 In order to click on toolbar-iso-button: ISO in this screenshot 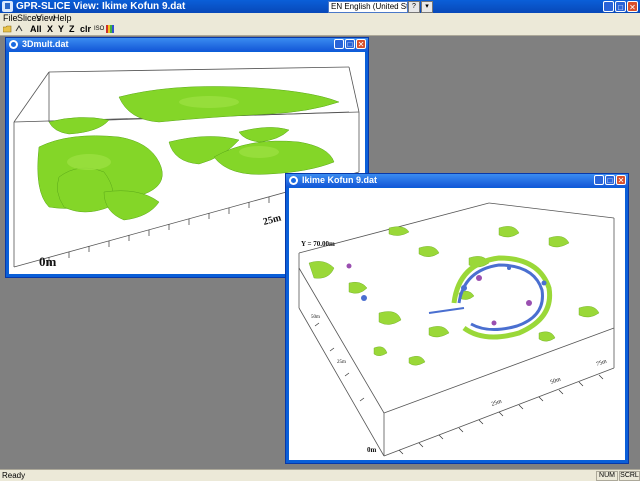, I will do `click(99, 29)`.